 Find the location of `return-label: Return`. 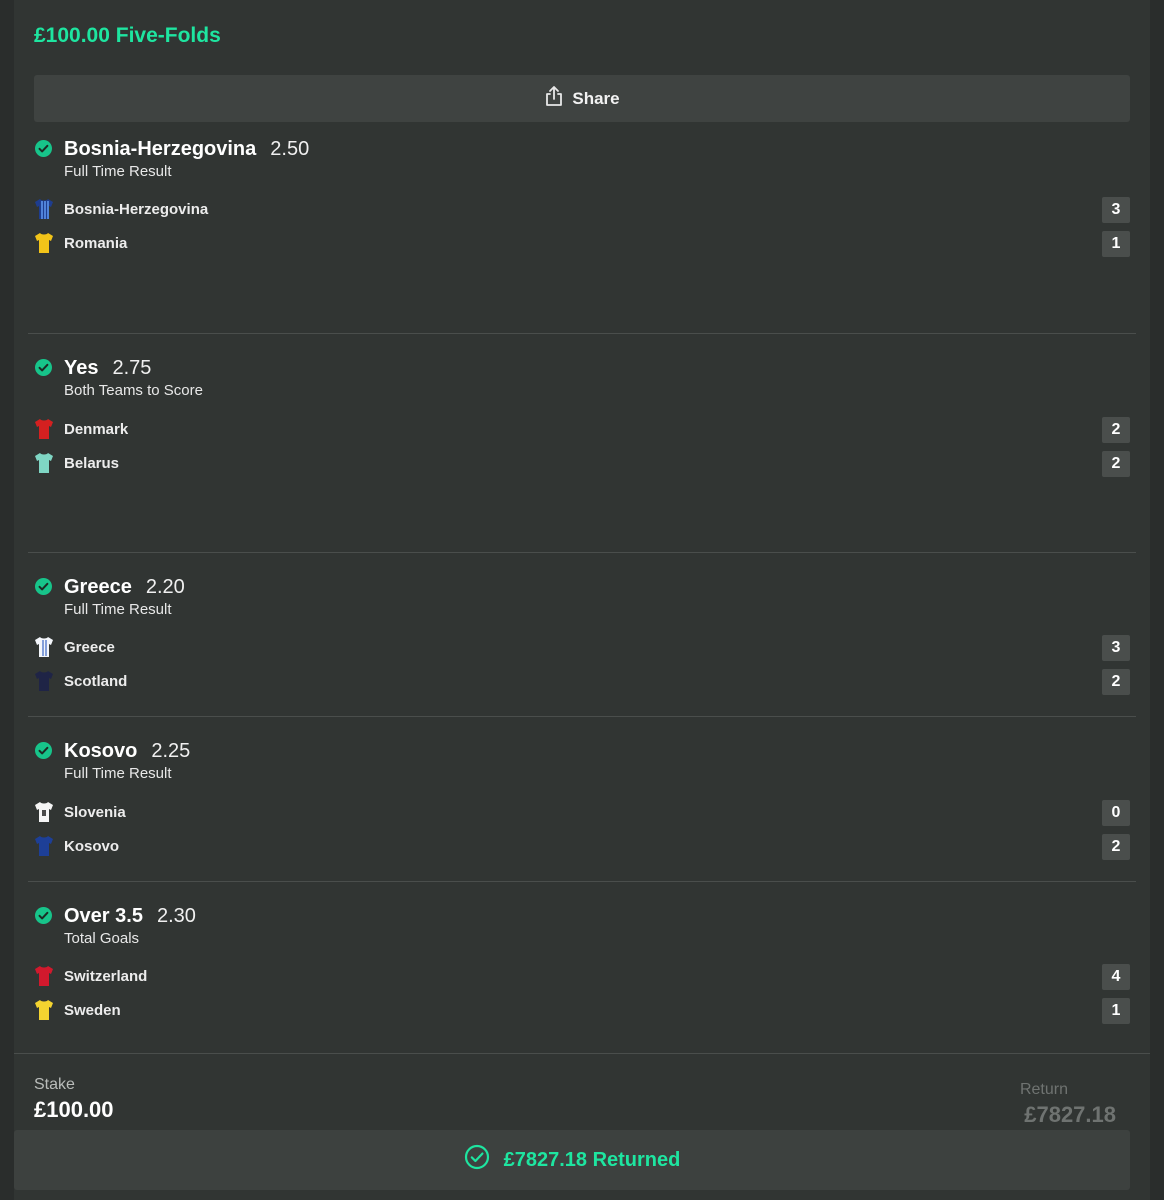

return-label: Return is located at coordinates (1043, 1089).